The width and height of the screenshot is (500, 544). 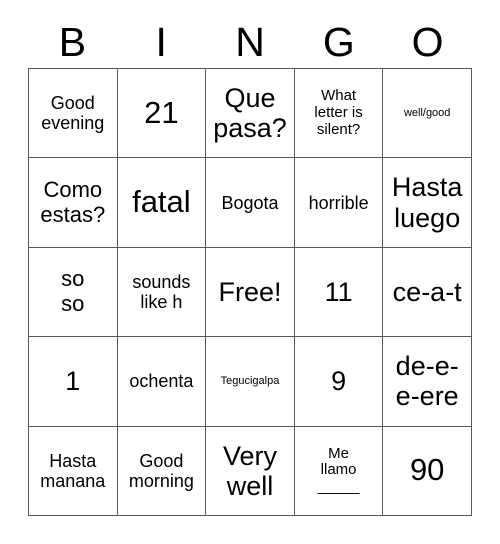 I want to click on bingo-cell: ce-a-t, so click(x=427, y=292).